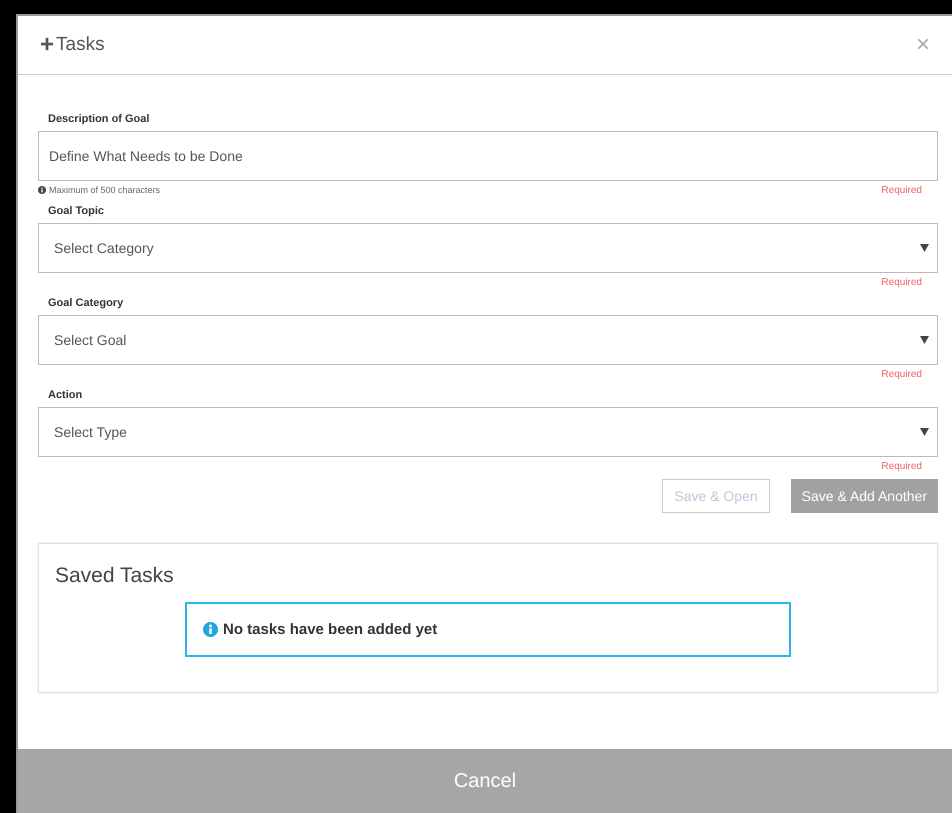  Describe the element at coordinates (86, 303) in the screenshot. I see `field-label: Goal Category` at that location.